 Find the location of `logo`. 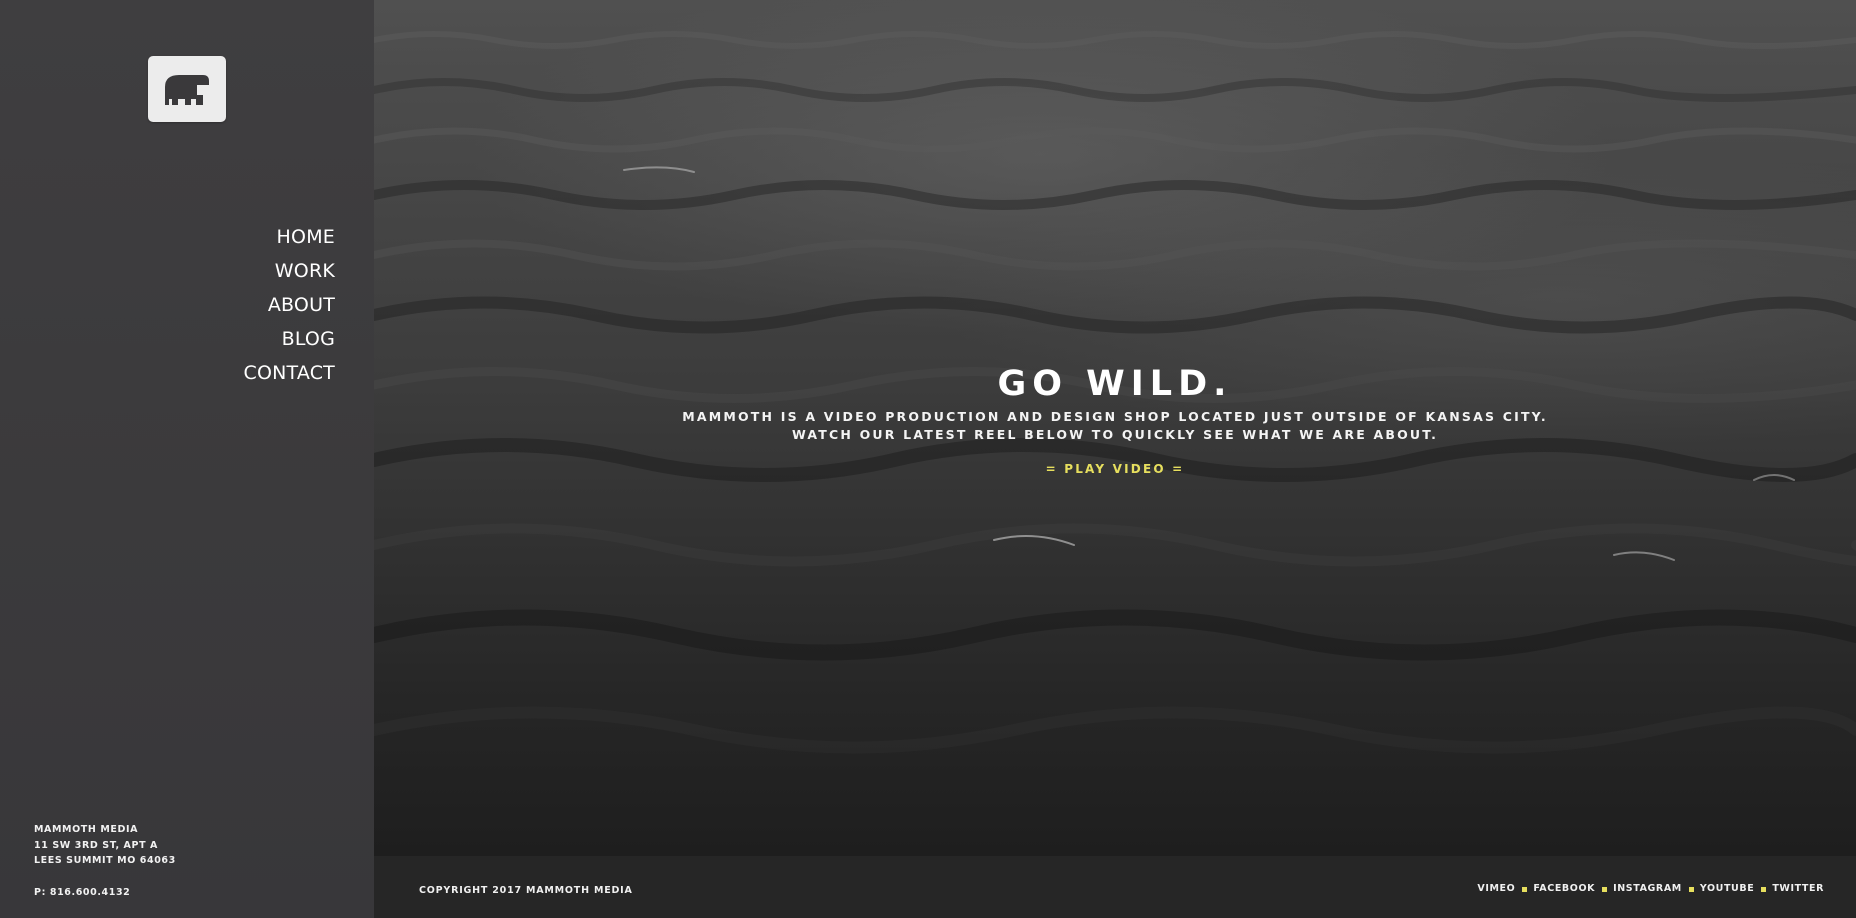

logo is located at coordinates (187, 89).